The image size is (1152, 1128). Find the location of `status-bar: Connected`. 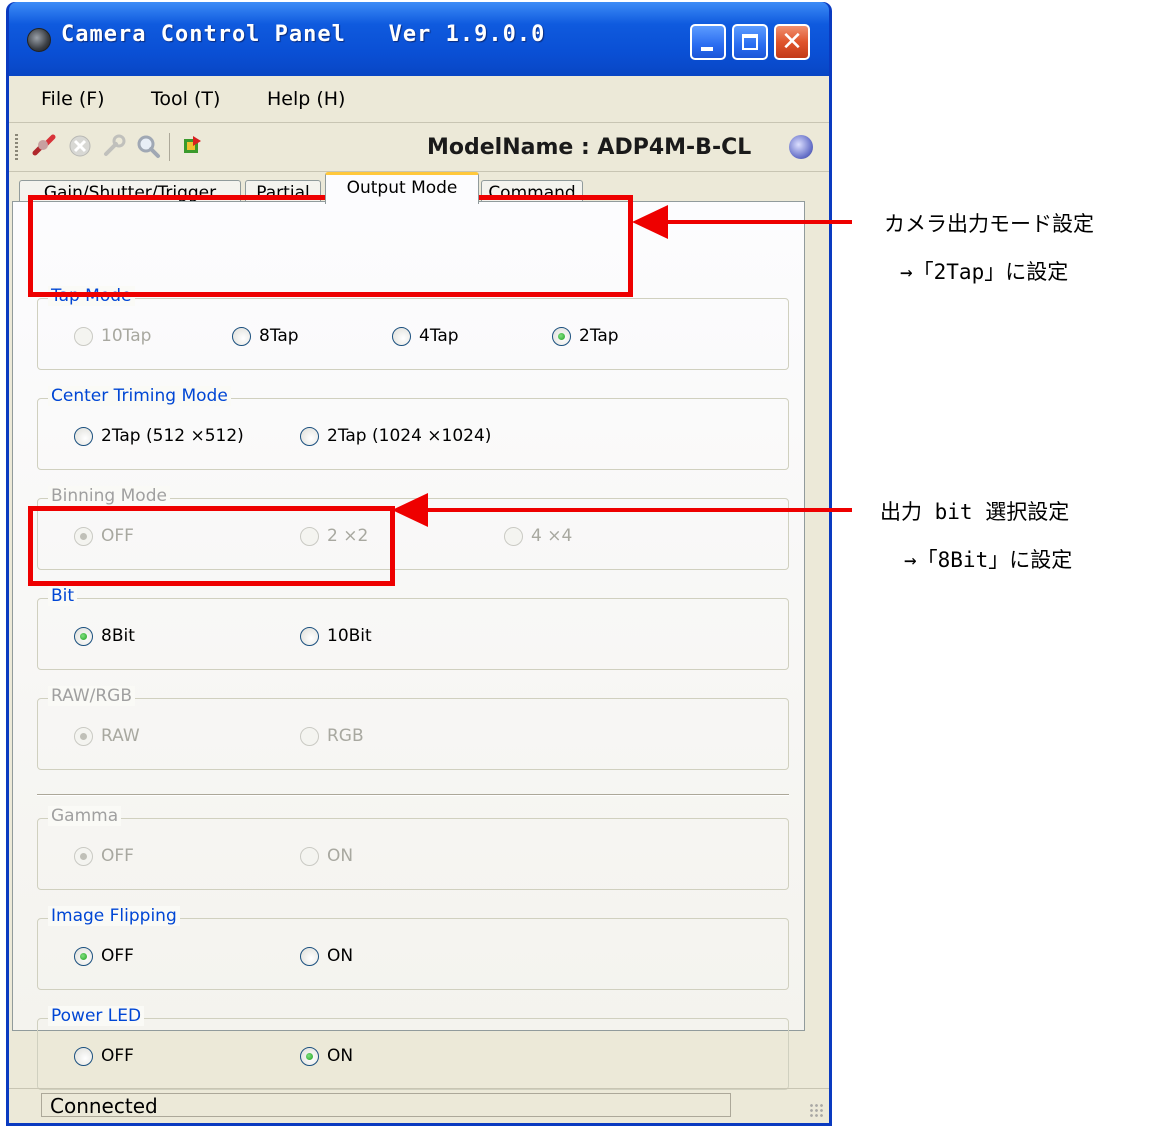

status-bar: Connected is located at coordinates (419, 1105).